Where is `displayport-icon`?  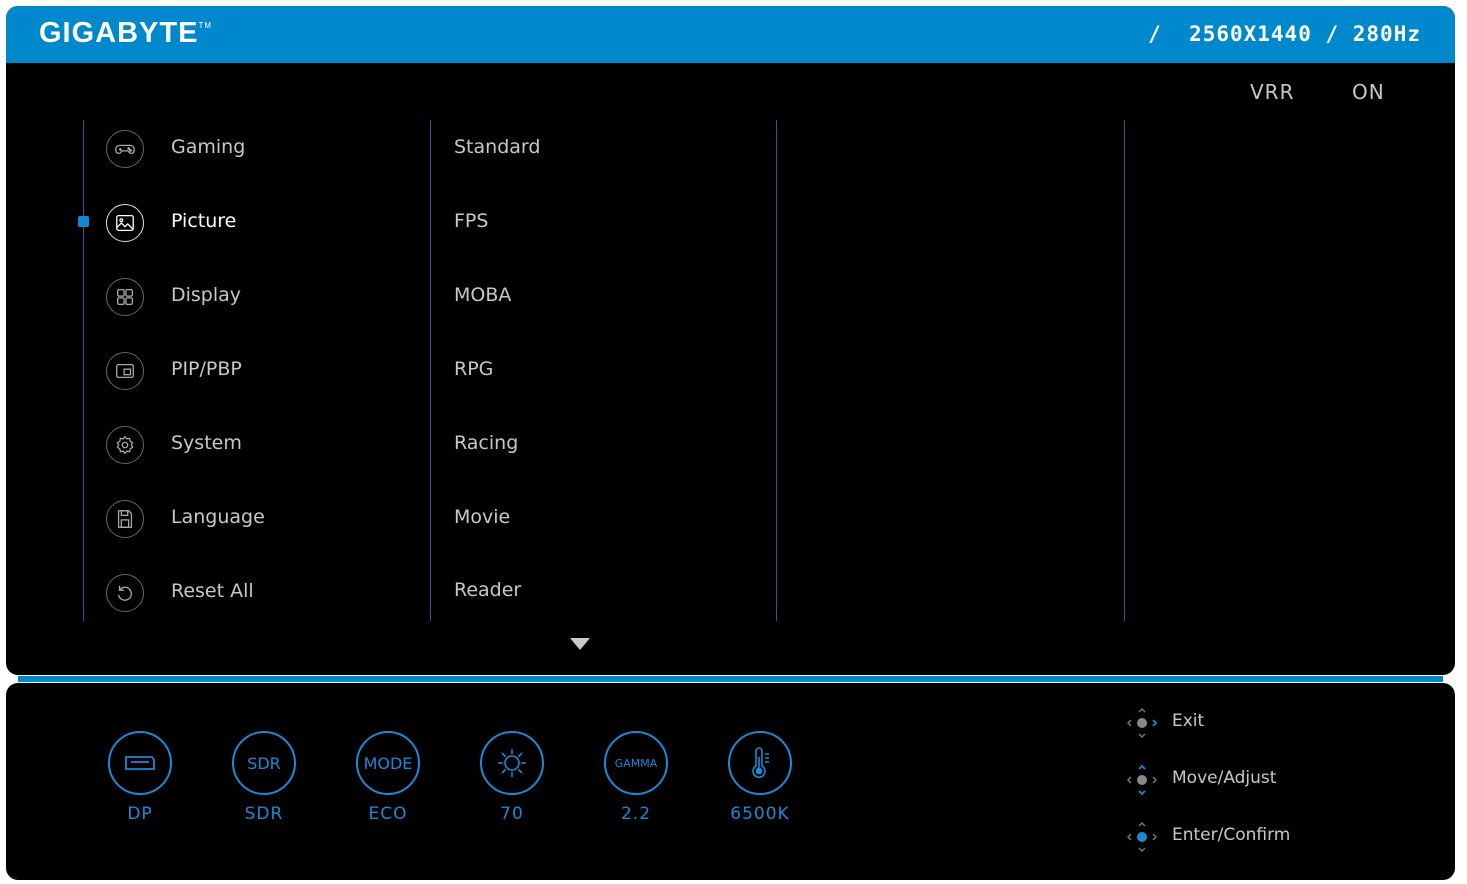
displayport-icon is located at coordinates (140, 763).